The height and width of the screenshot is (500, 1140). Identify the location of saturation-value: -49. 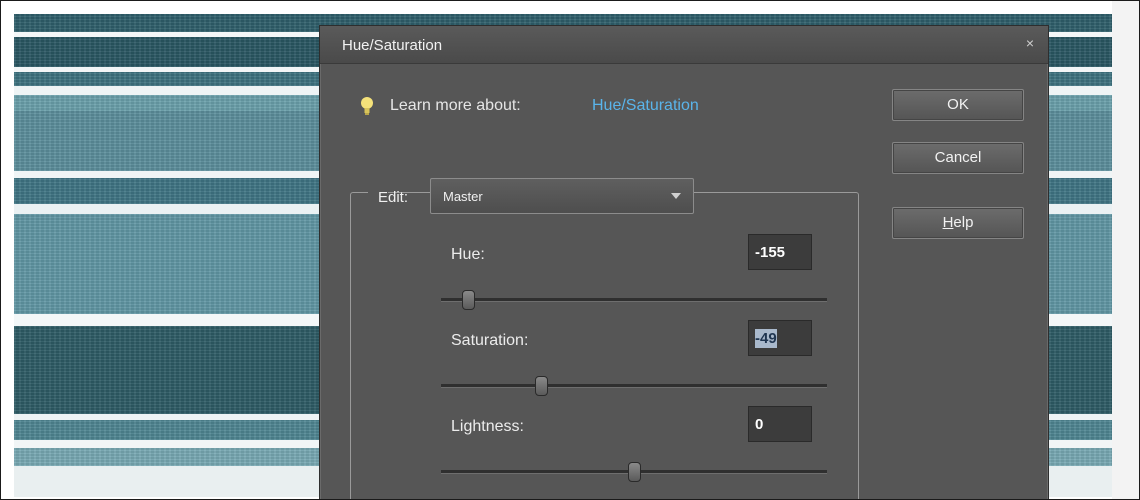
(766, 338).